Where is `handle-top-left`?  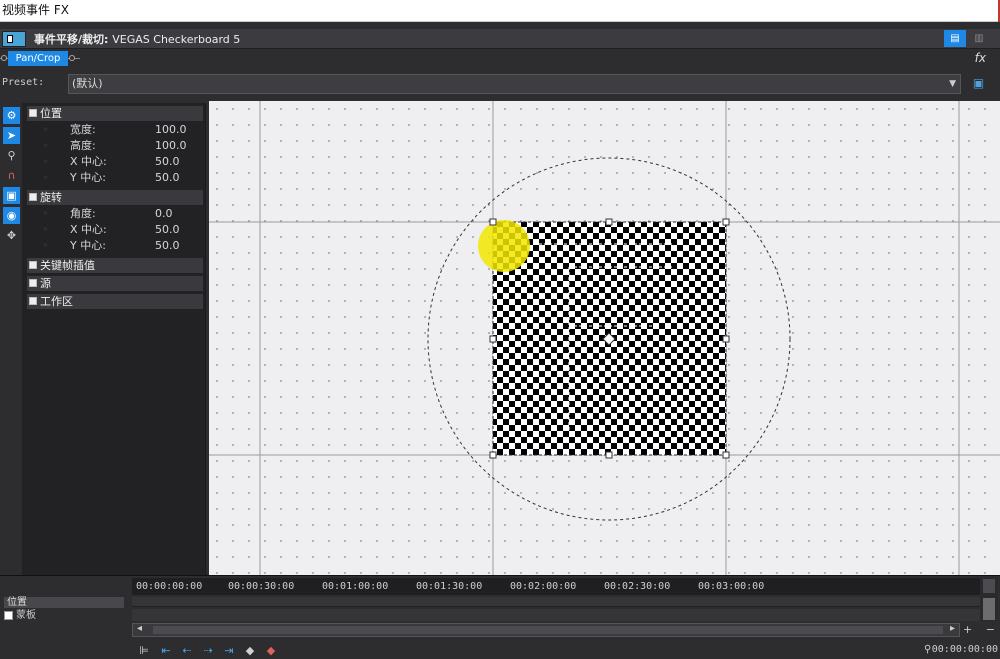 handle-top-left is located at coordinates (493, 222).